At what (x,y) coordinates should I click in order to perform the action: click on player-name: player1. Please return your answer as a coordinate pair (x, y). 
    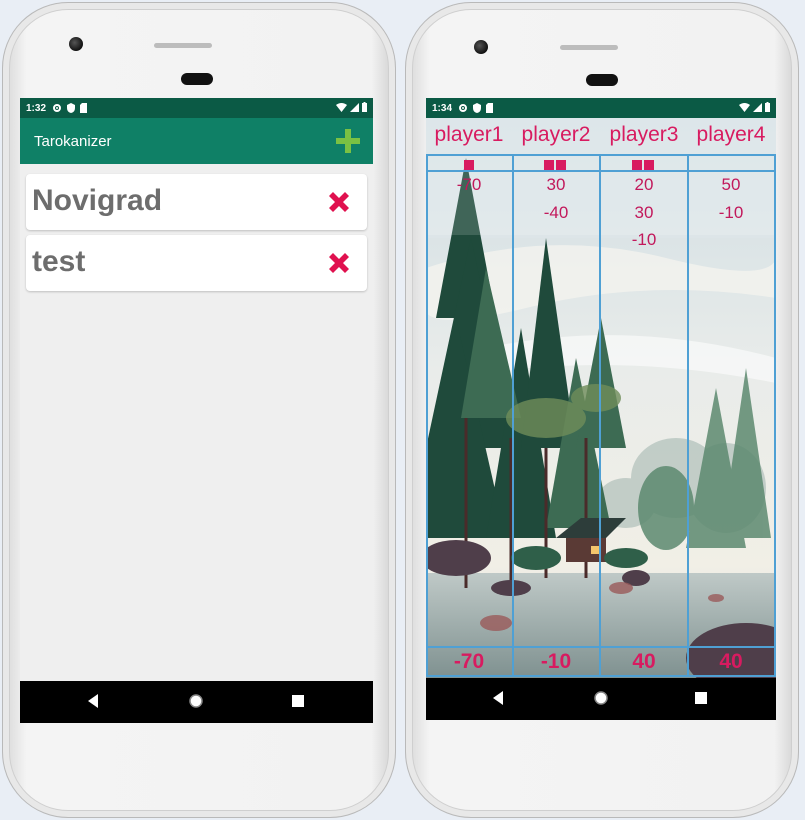
    Looking at the image, I should click on (469, 135).